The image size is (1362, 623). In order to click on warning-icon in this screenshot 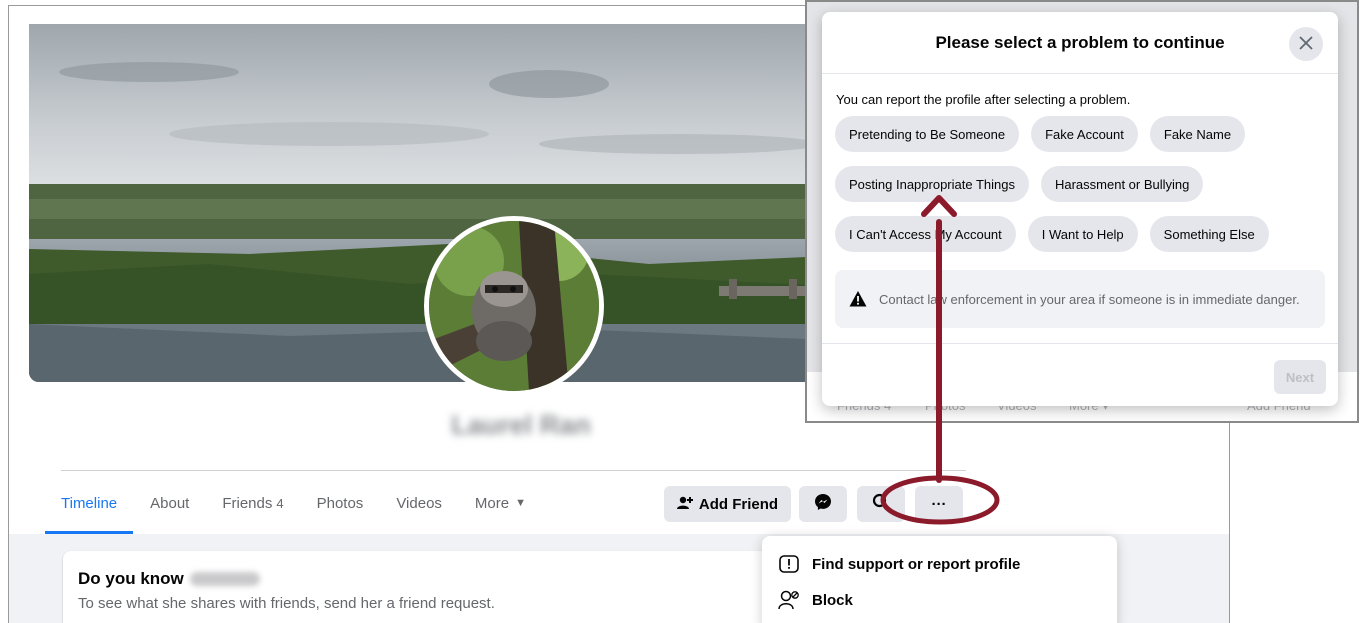, I will do `click(858, 299)`.